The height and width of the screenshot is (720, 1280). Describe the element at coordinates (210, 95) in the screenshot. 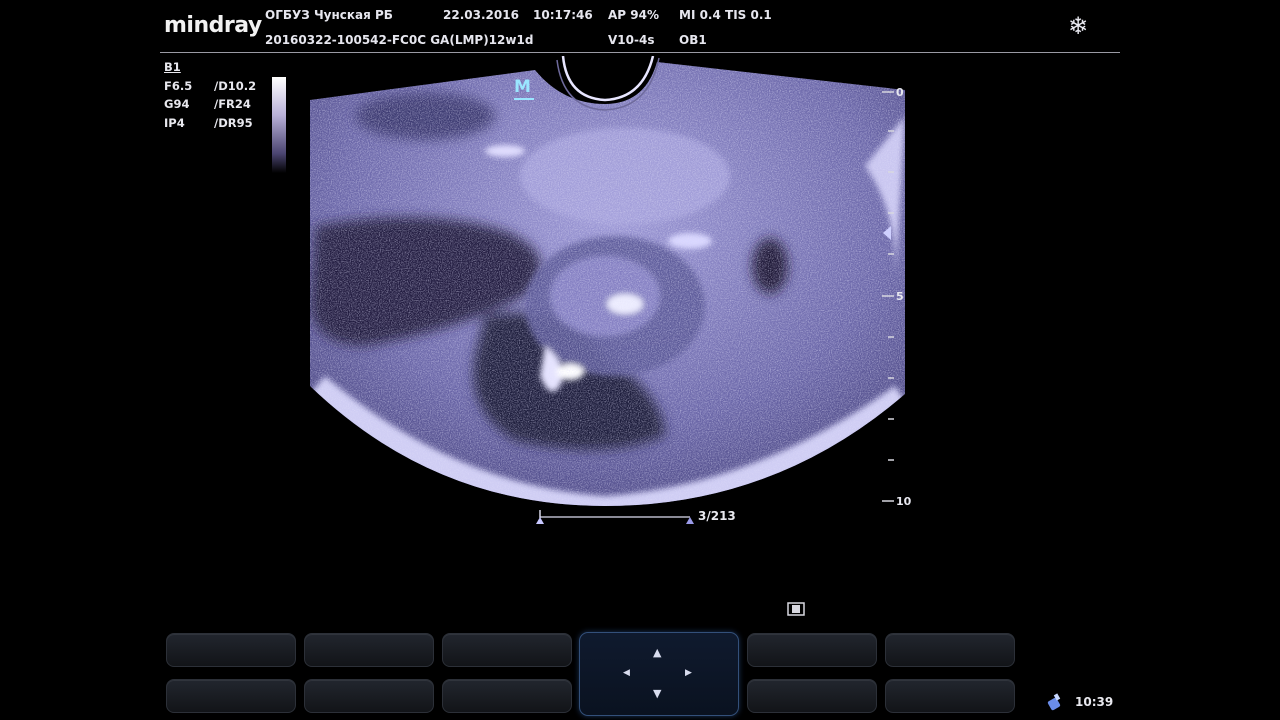

I see `imaging-parameters: B1 F6.5 /D10.2 G94 /FR24 IP4 /DR95` at that location.